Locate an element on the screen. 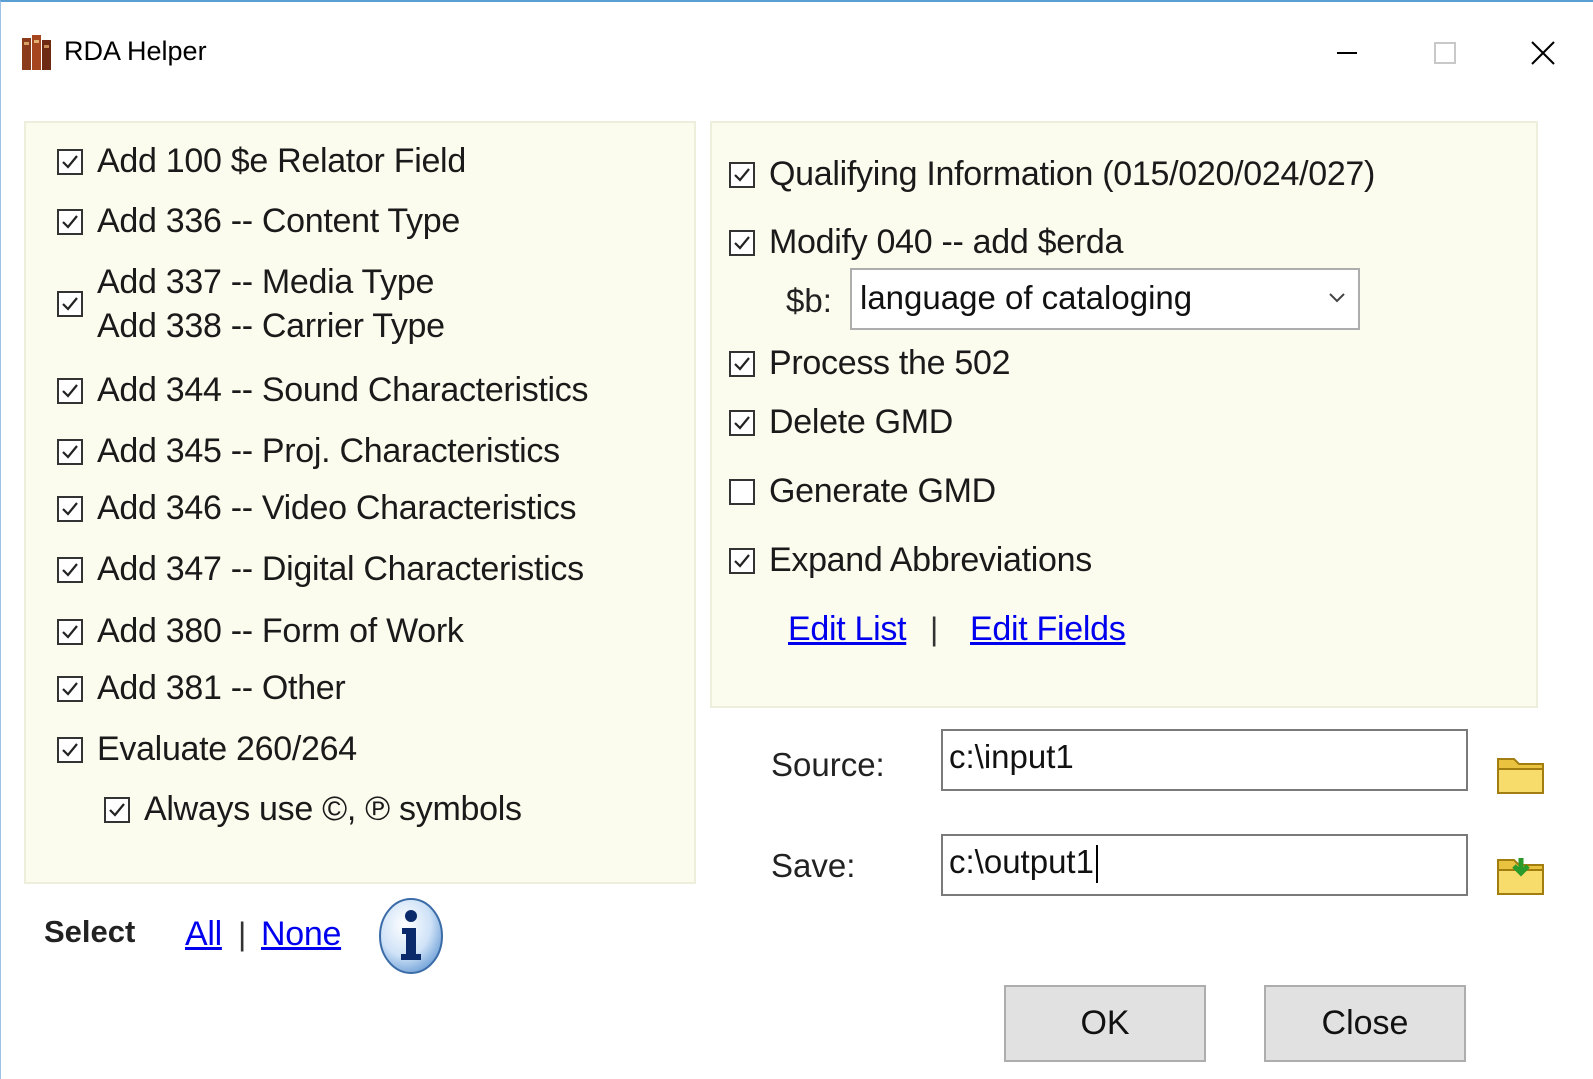  checkbox-qualifying-information: Qualifying Information (015/020/024/027) is located at coordinates (1052, 174).